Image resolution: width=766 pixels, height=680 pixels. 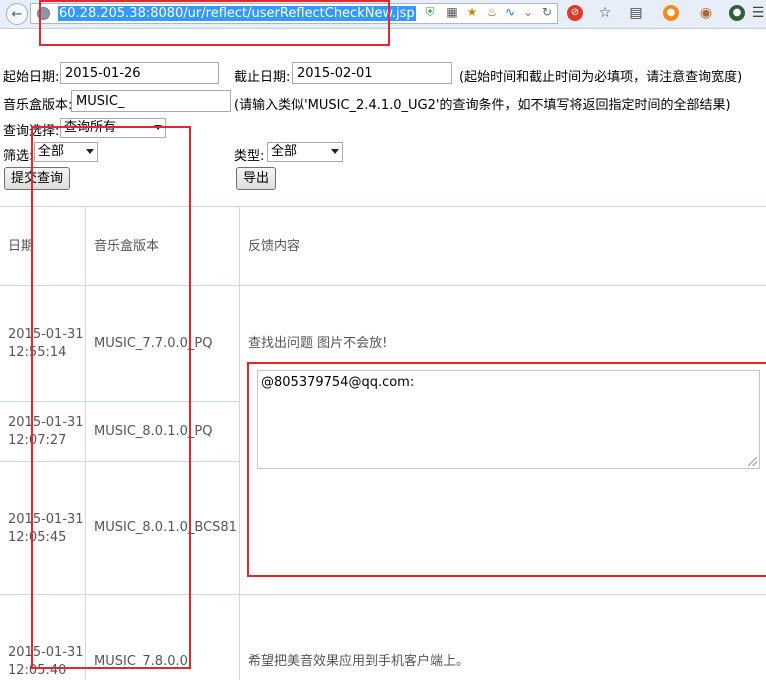 What do you see at coordinates (575, 13) in the screenshot?
I see `block-icon: ⊘` at bounding box center [575, 13].